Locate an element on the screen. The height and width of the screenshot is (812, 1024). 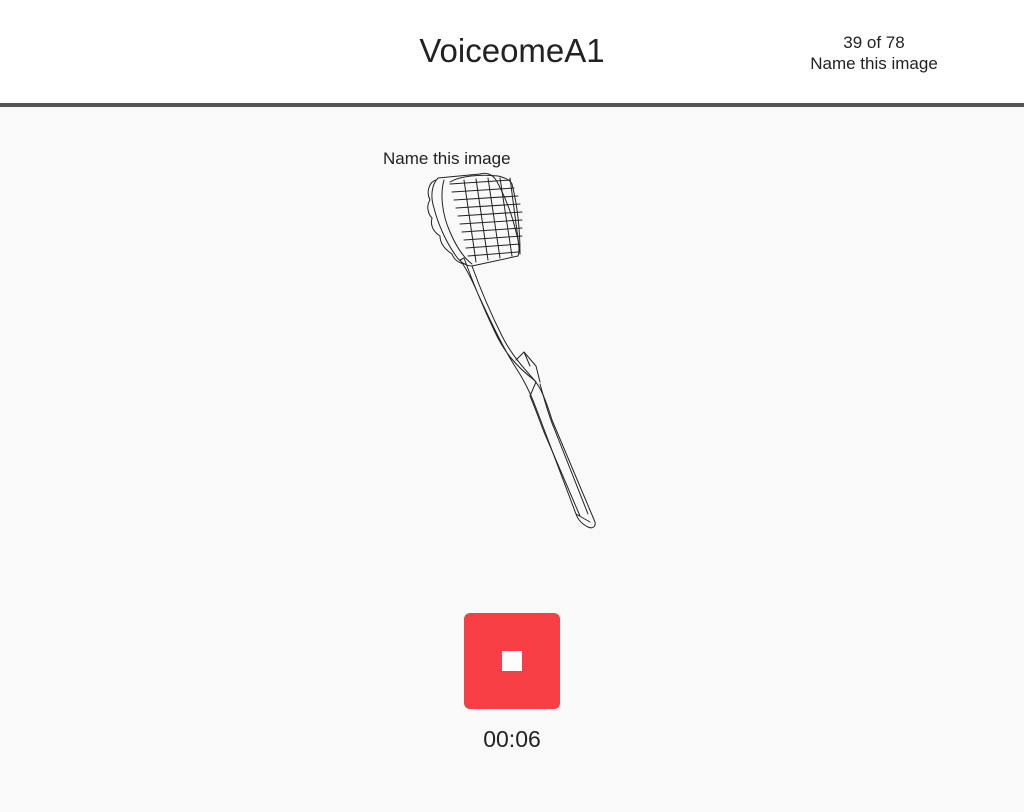
toothbrush-drawing is located at coordinates (511, 350).